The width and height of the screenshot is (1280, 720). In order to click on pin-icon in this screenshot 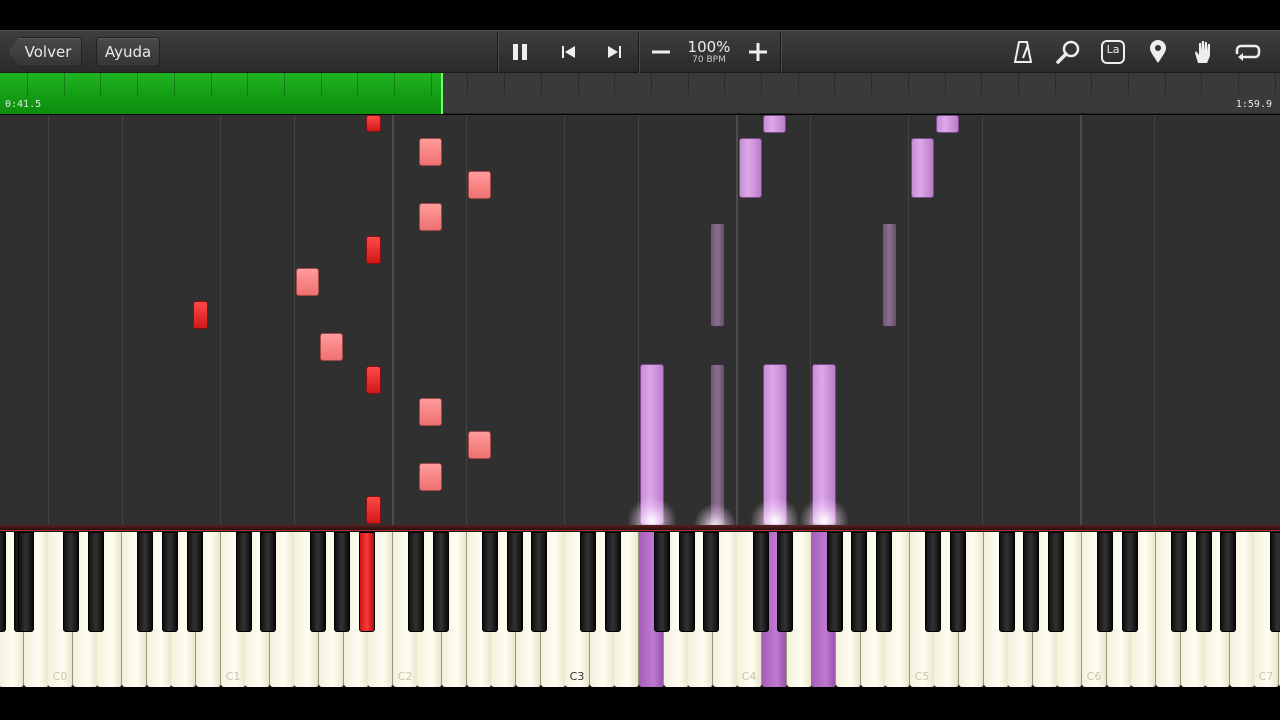, I will do `click(1158, 51)`.